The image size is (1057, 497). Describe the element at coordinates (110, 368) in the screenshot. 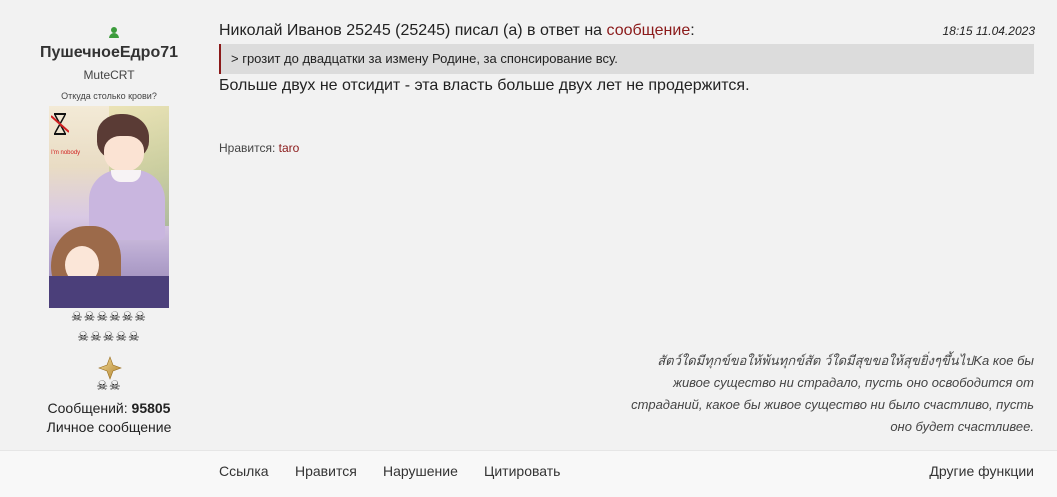

I see `gold-star-icon` at that location.